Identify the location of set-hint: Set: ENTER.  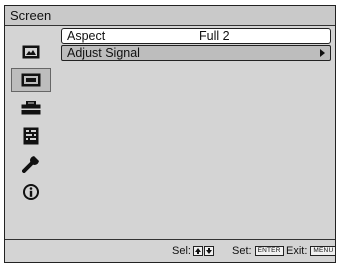
(258, 251).